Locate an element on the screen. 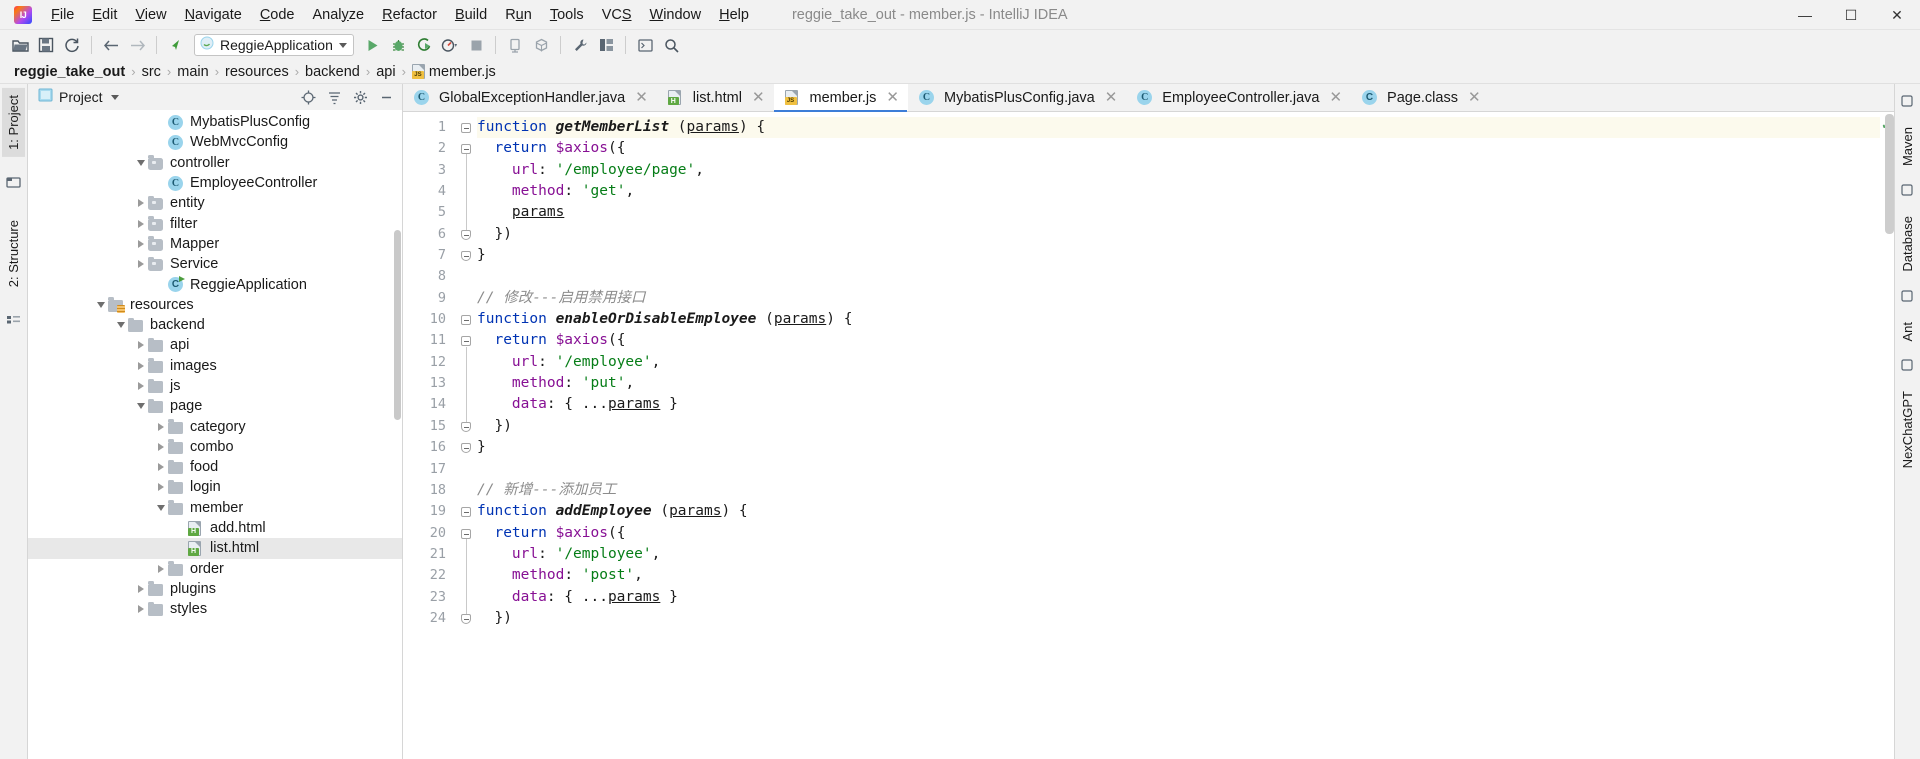 Image resolution: width=1920 pixels, height=759 pixels. ant-icon is located at coordinates (1908, 297).